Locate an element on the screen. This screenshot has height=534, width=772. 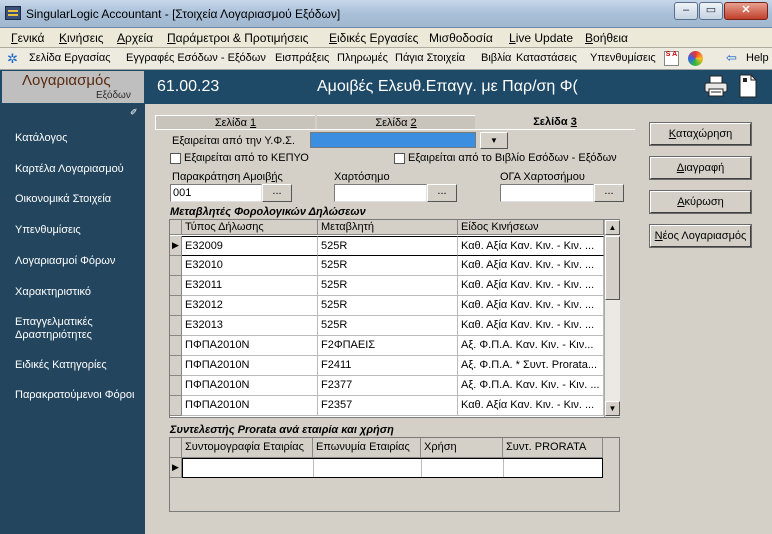
column-header-prorata: Συντ. PRORATA is located at coordinates (553, 448).